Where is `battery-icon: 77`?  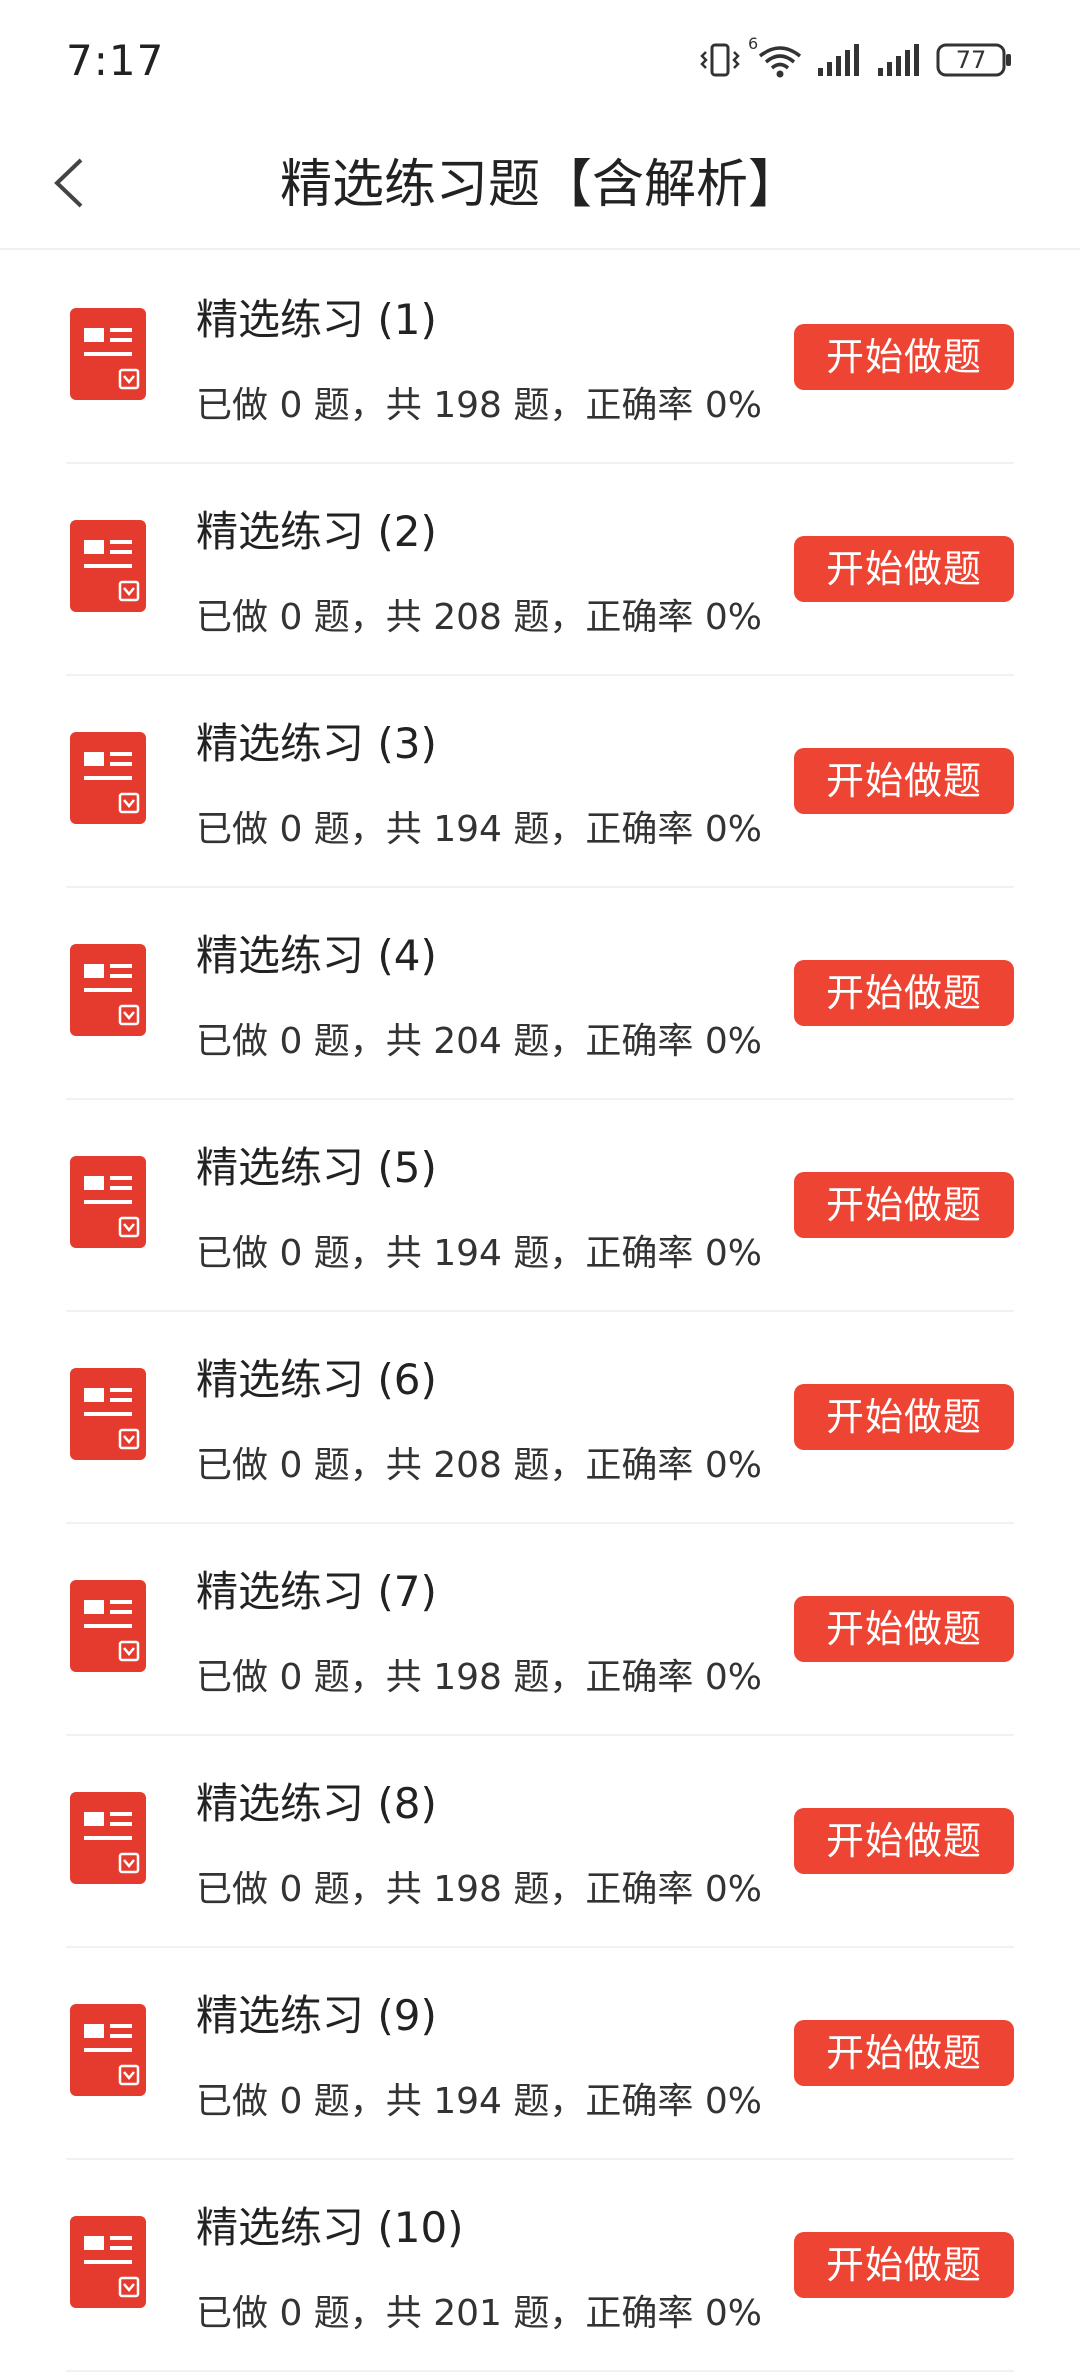 battery-icon: 77 is located at coordinates (975, 60).